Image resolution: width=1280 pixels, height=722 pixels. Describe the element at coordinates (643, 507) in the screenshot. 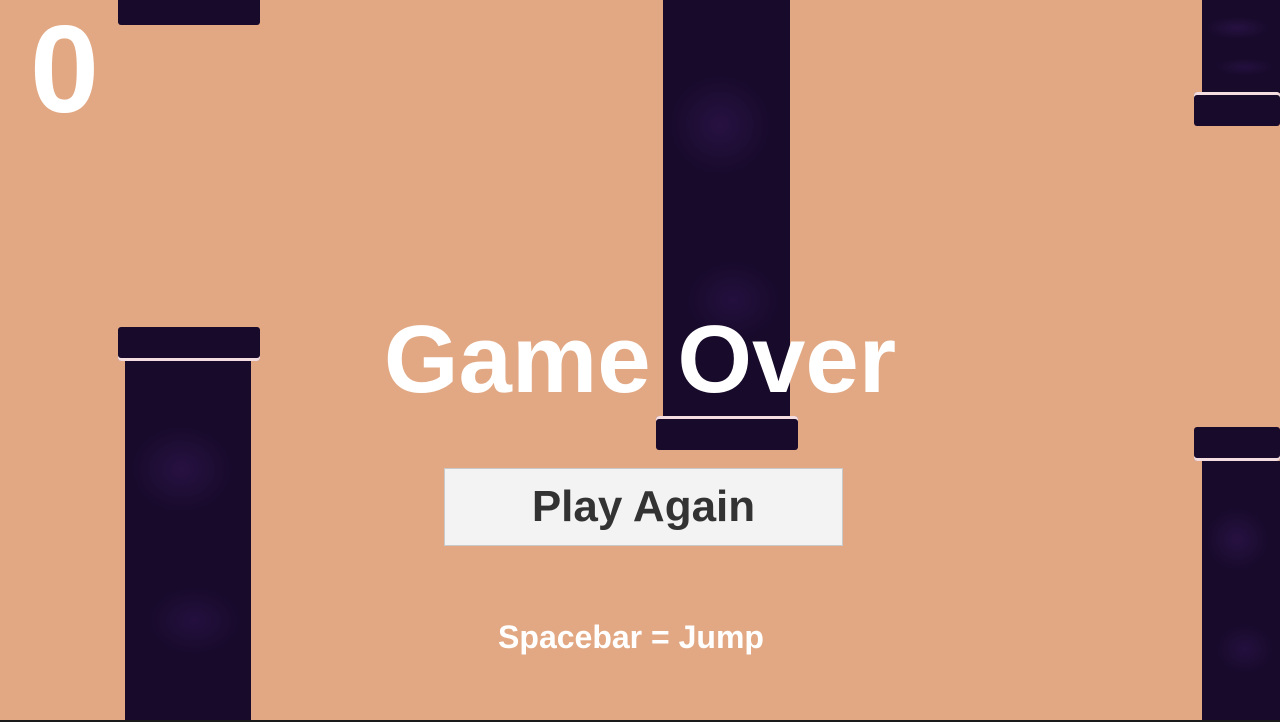

I see `play-again-button: Play Again` at that location.